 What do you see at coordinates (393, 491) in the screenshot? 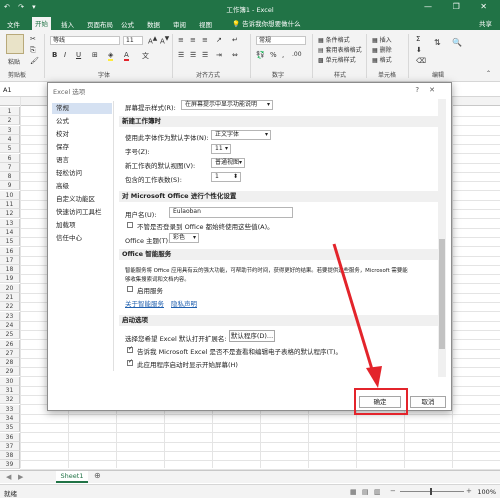
I see `zoom-out-icon: −` at bounding box center [393, 491].